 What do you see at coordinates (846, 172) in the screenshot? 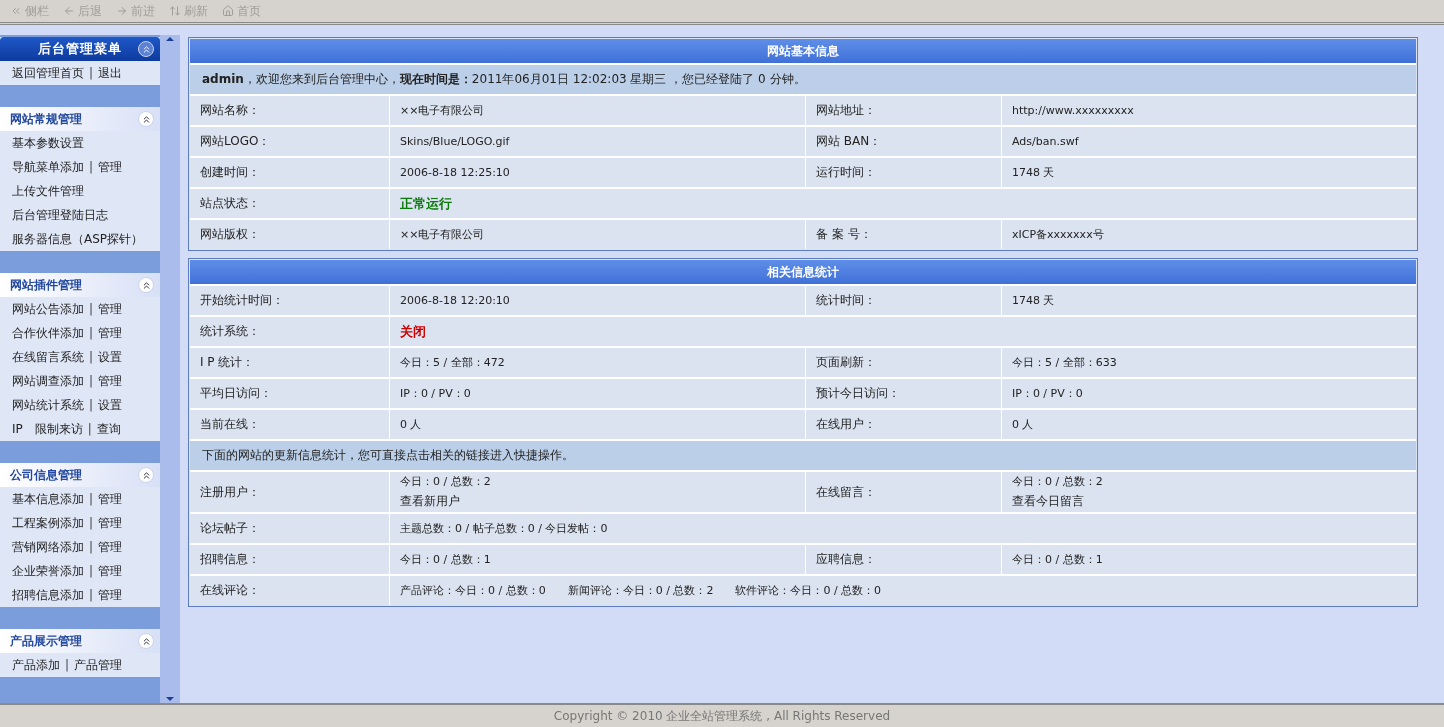
I see `field-label: 运行时间：` at bounding box center [846, 172].